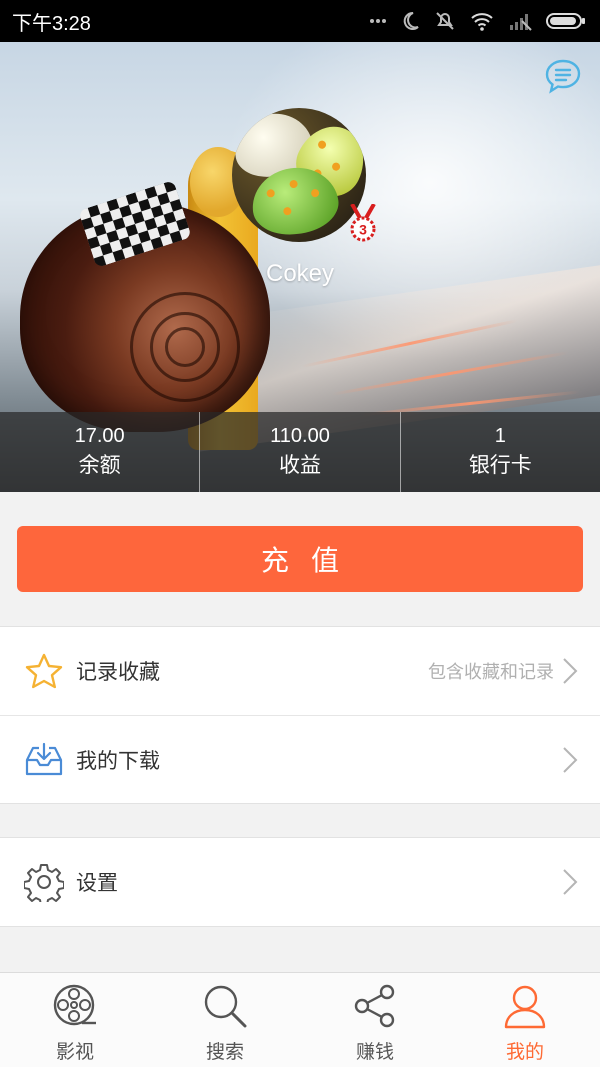 This screenshot has width=600, height=1067. Describe the element at coordinates (525, 1006) in the screenshot. I see `user-icon` at that location.